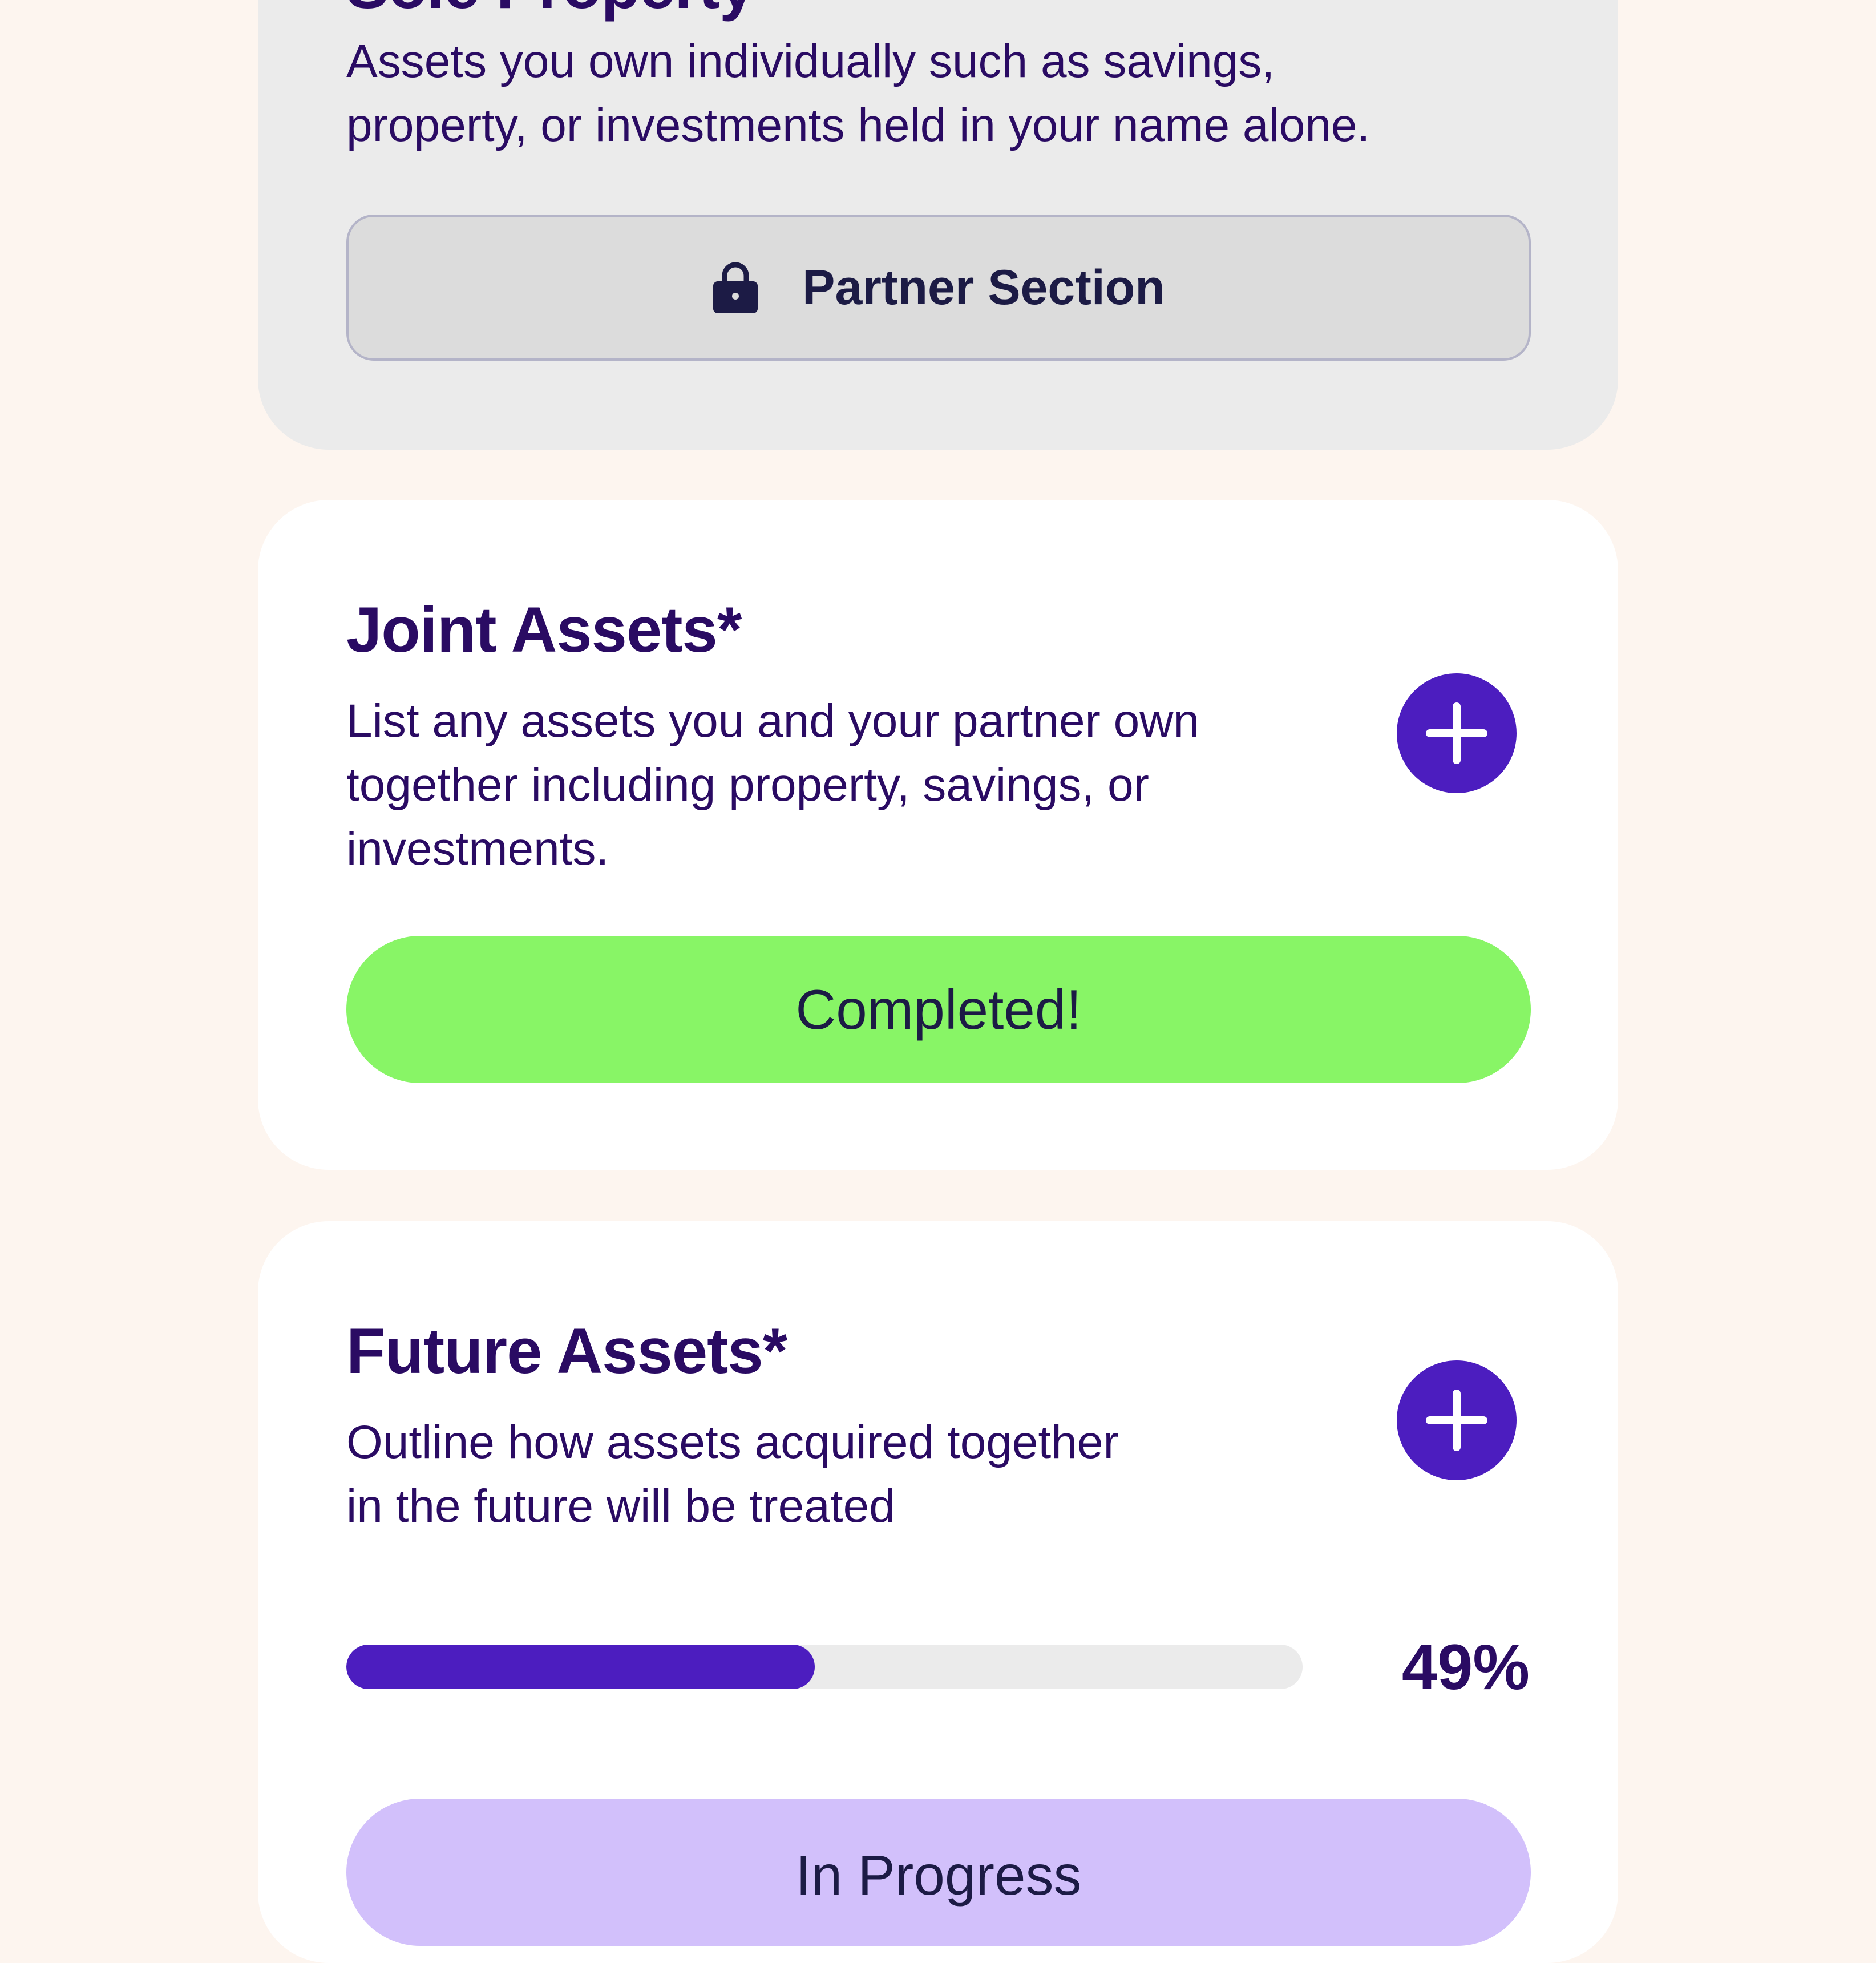 The image size is (1876, 1963). I want to click on completed-status-button: Completed!, so click(938, 1009).